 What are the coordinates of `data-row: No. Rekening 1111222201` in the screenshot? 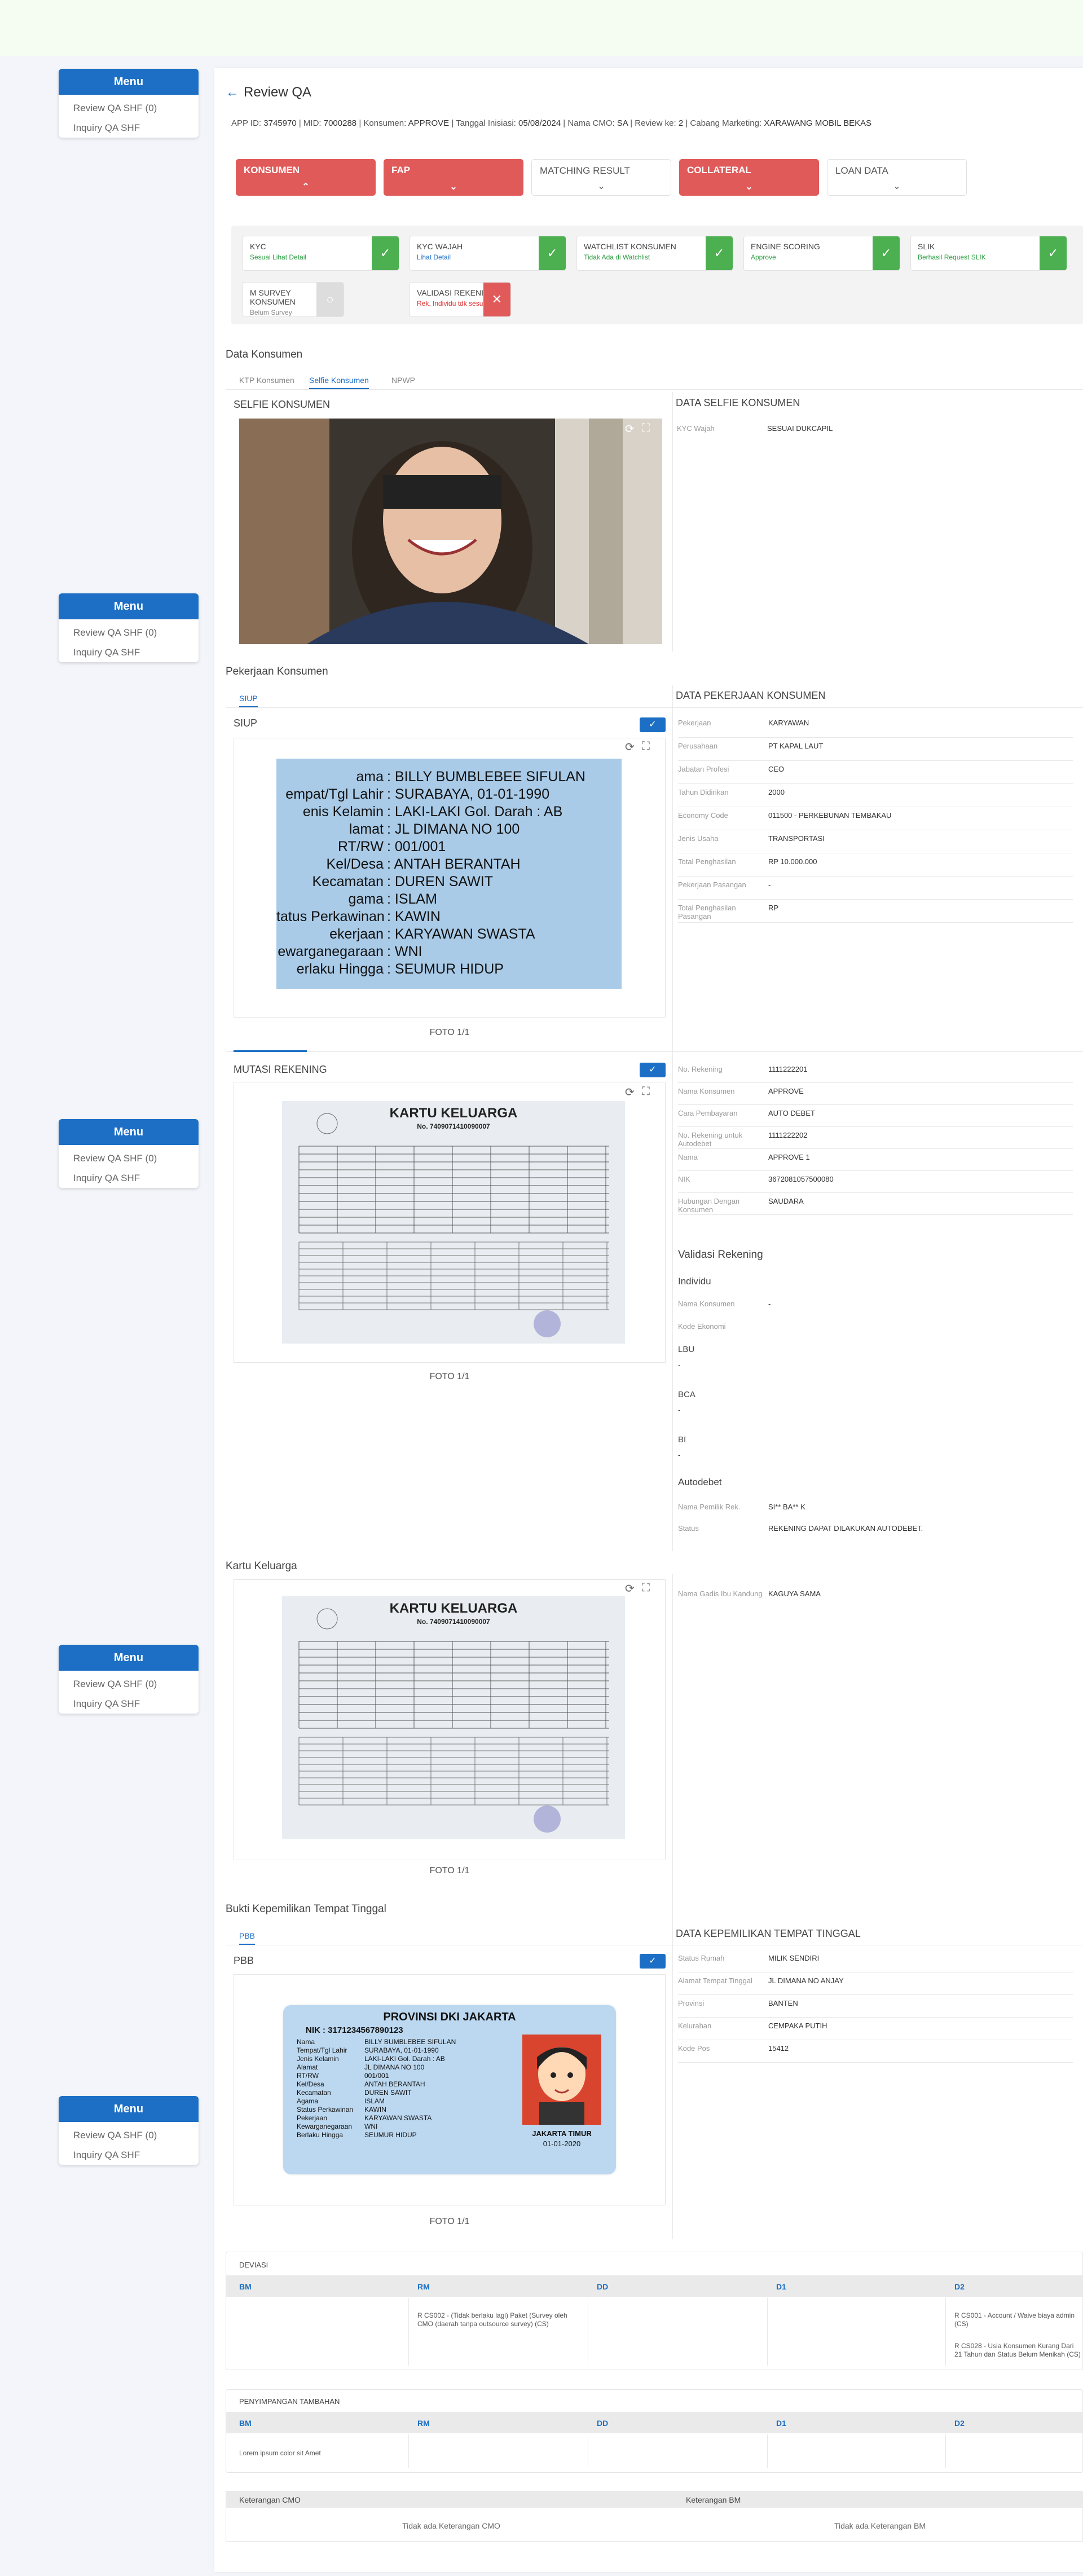 It's located at (875, 1074).